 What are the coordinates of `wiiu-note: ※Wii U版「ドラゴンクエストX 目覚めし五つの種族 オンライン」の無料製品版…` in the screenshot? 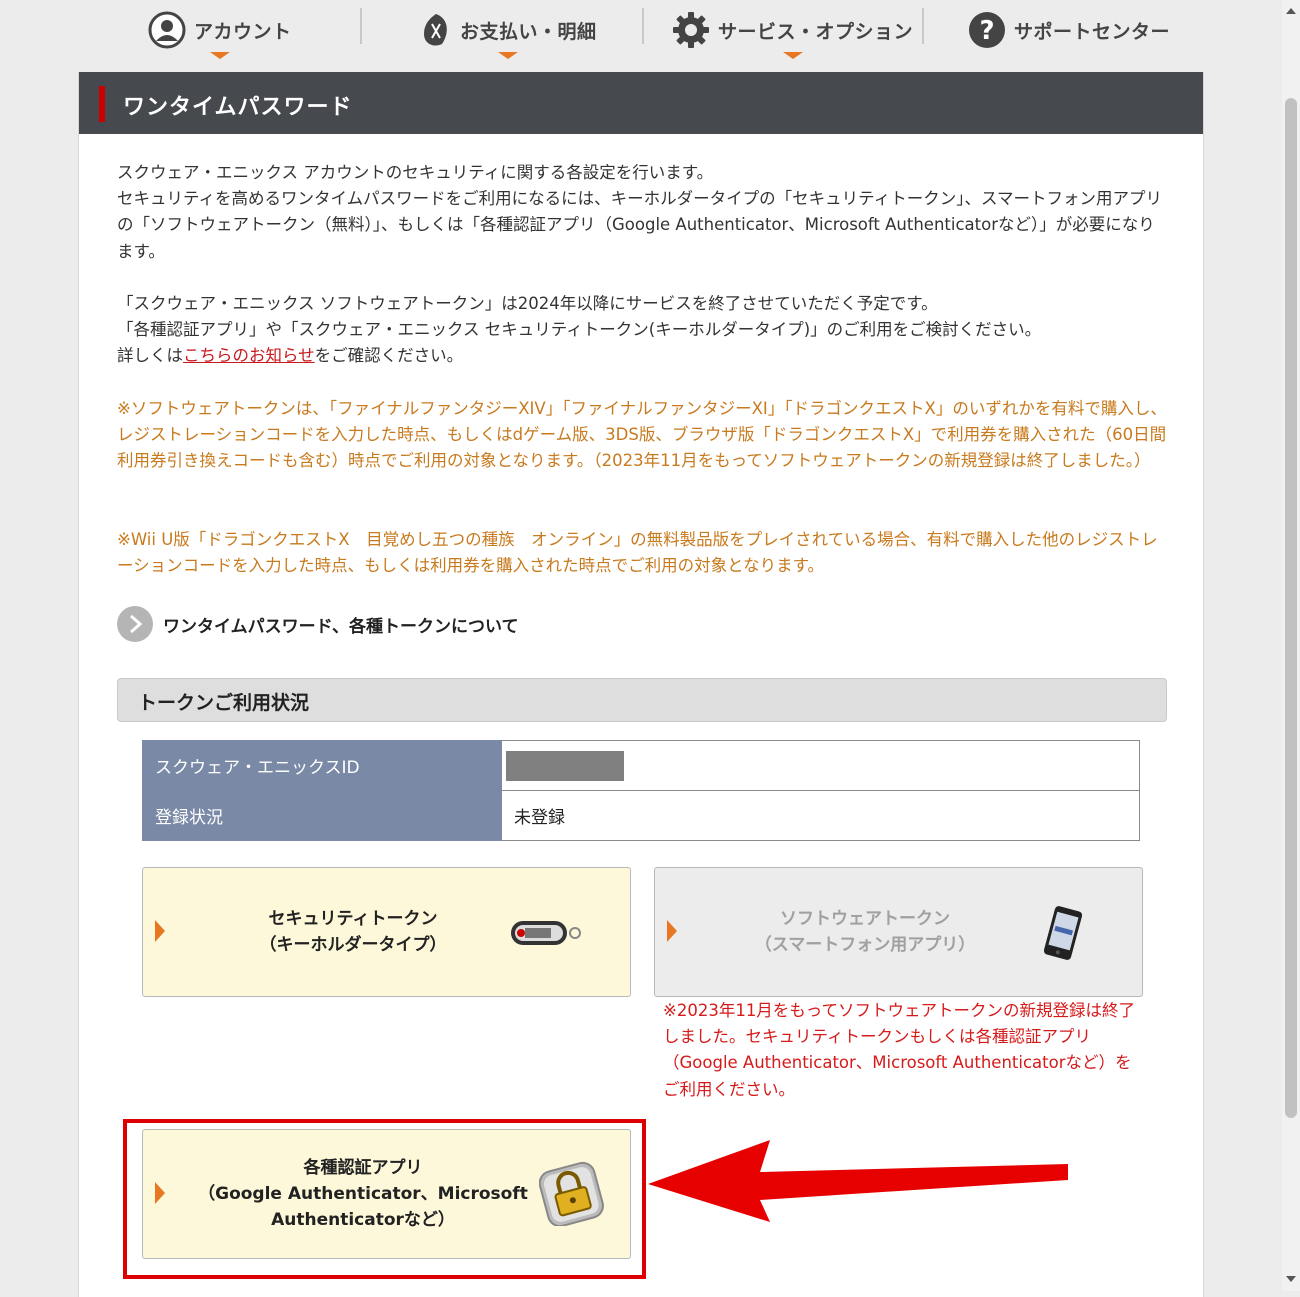 It's located at (637, 553).